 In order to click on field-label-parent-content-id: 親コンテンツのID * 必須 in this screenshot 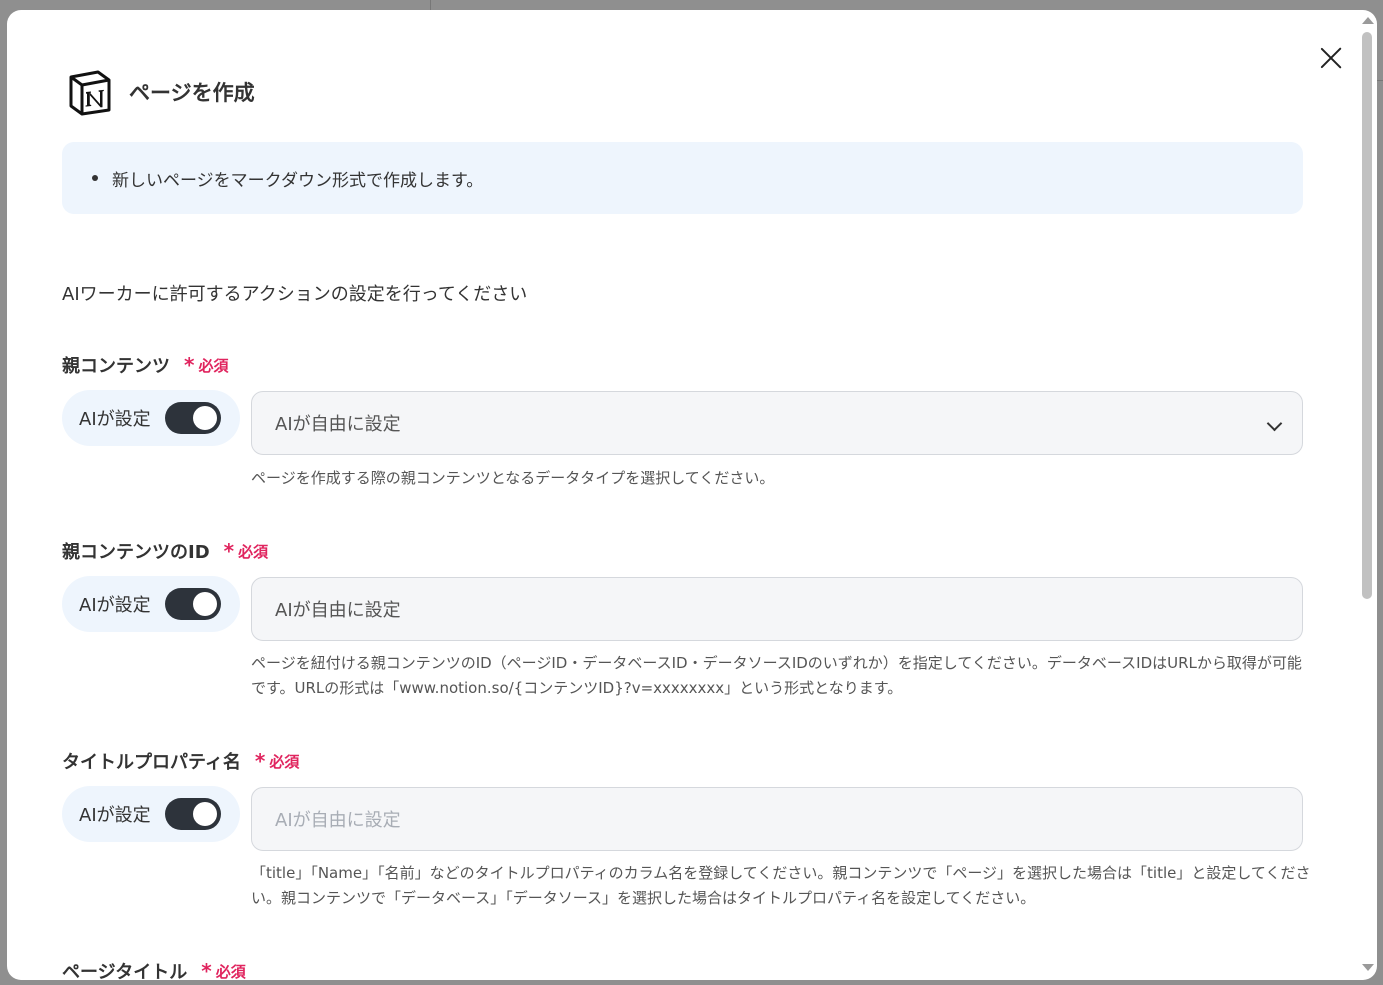, I will do `click(165, 551)`.